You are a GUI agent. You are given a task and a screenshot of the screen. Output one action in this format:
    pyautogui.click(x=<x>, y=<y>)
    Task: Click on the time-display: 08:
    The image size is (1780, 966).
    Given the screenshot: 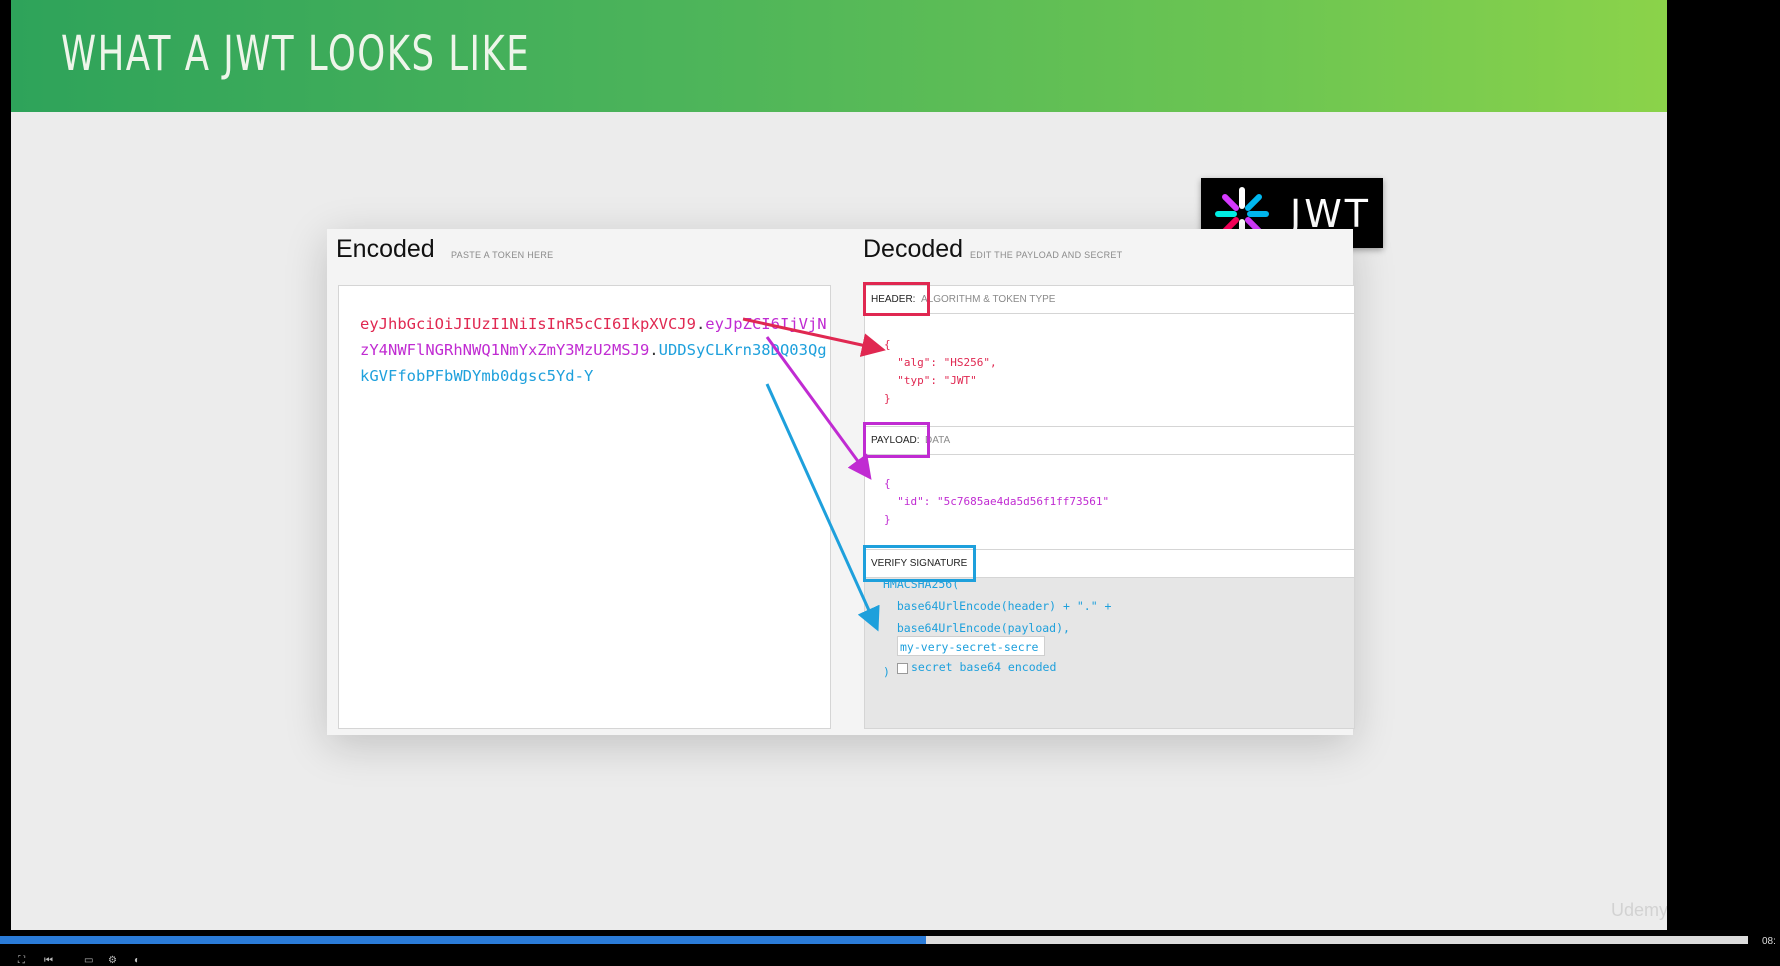 What is the action you would take?
    pyautogui.click(x=1769, y=941)
    